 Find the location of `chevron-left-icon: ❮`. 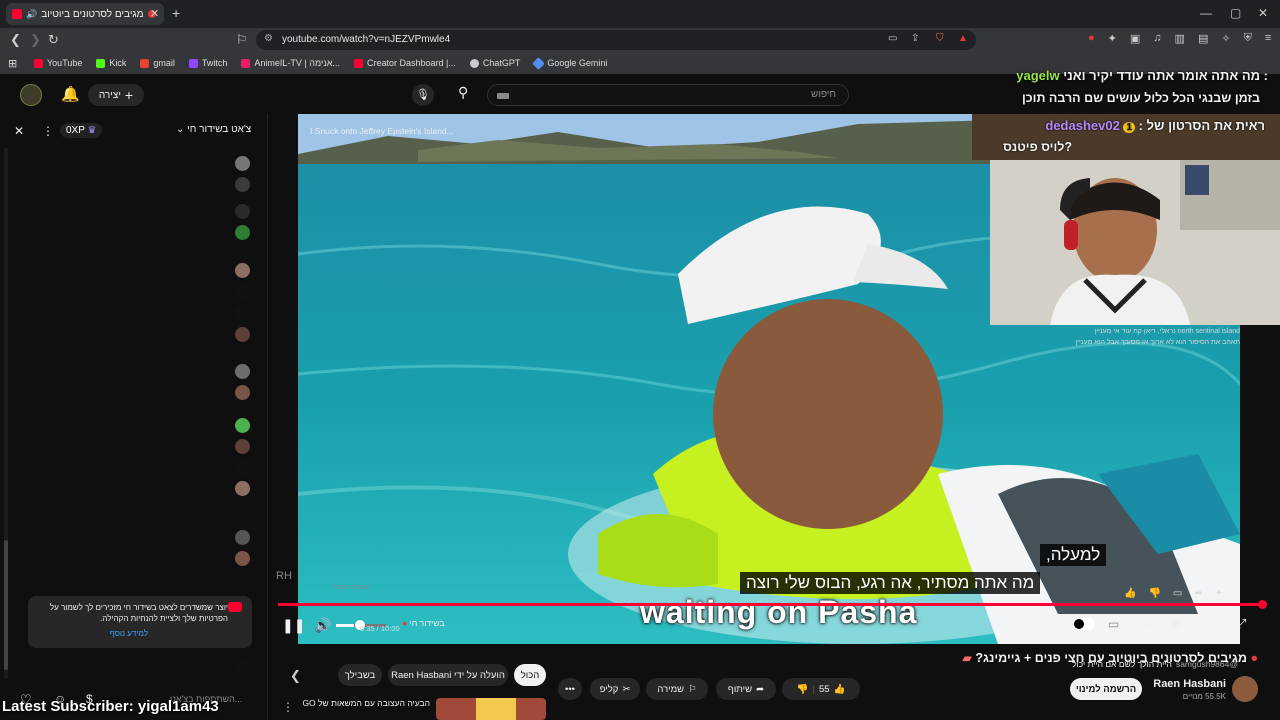

chevron-left-icon: ❮ is located at coordinates (295, 676).